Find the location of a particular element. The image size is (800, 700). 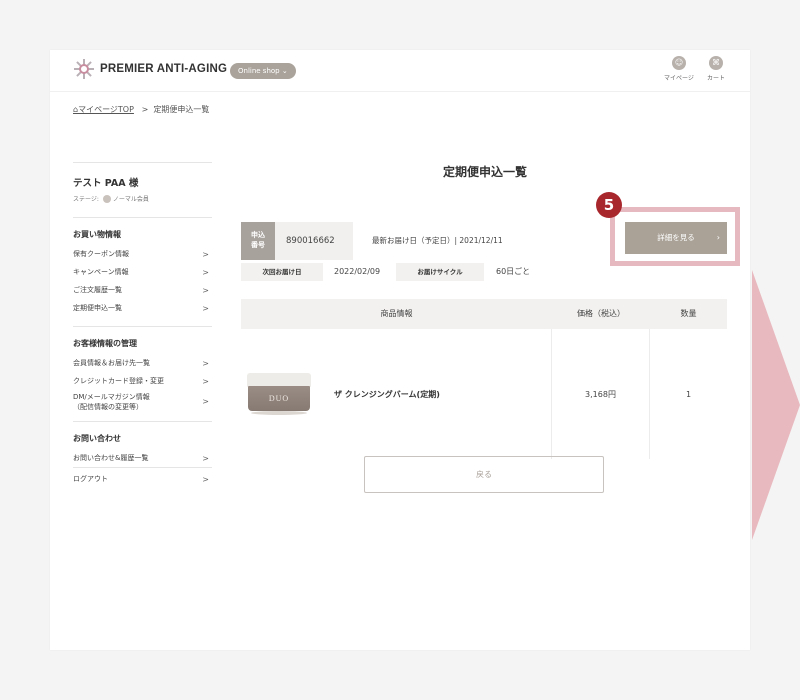

person-icon: ☺ is located at coordinates (679, 63).